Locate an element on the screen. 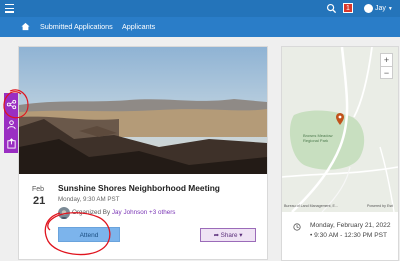  home-icon is located at coordinates (25, 26).